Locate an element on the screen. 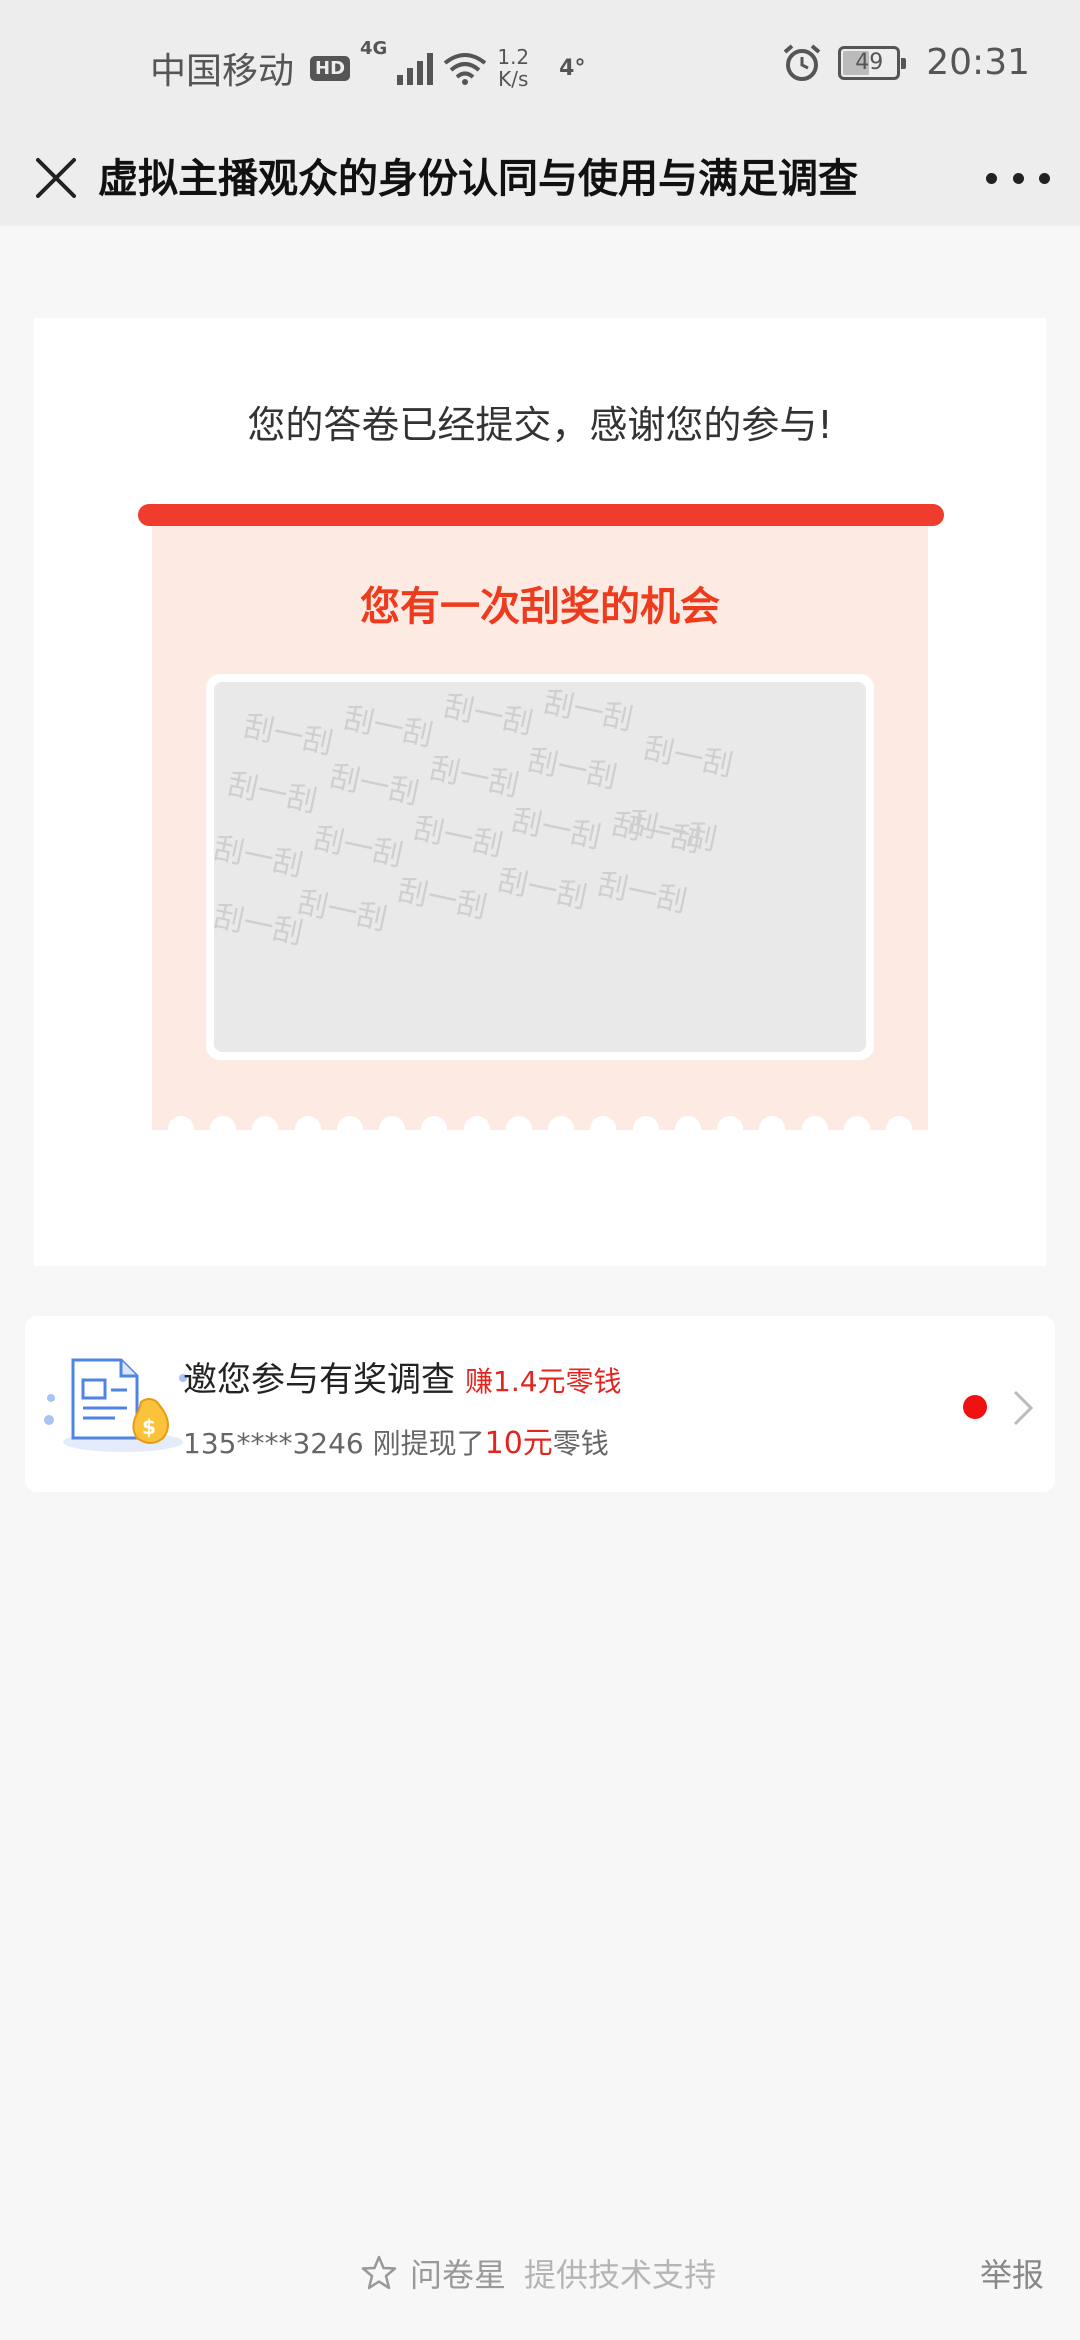  ticket-edge is located at coordinates (540, 1123).